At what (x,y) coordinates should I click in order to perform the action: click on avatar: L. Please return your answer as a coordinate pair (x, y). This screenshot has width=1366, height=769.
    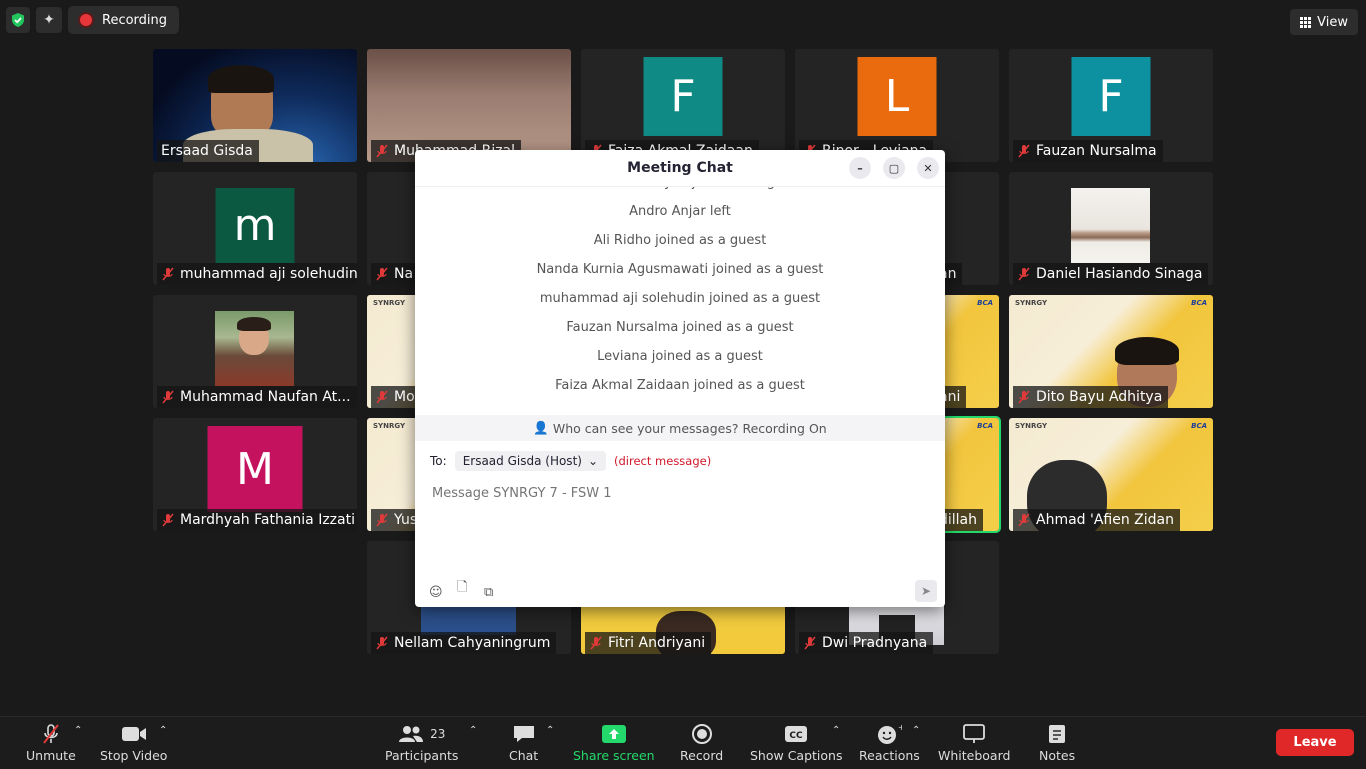
    Looking at the image, I should click on (897, 96).